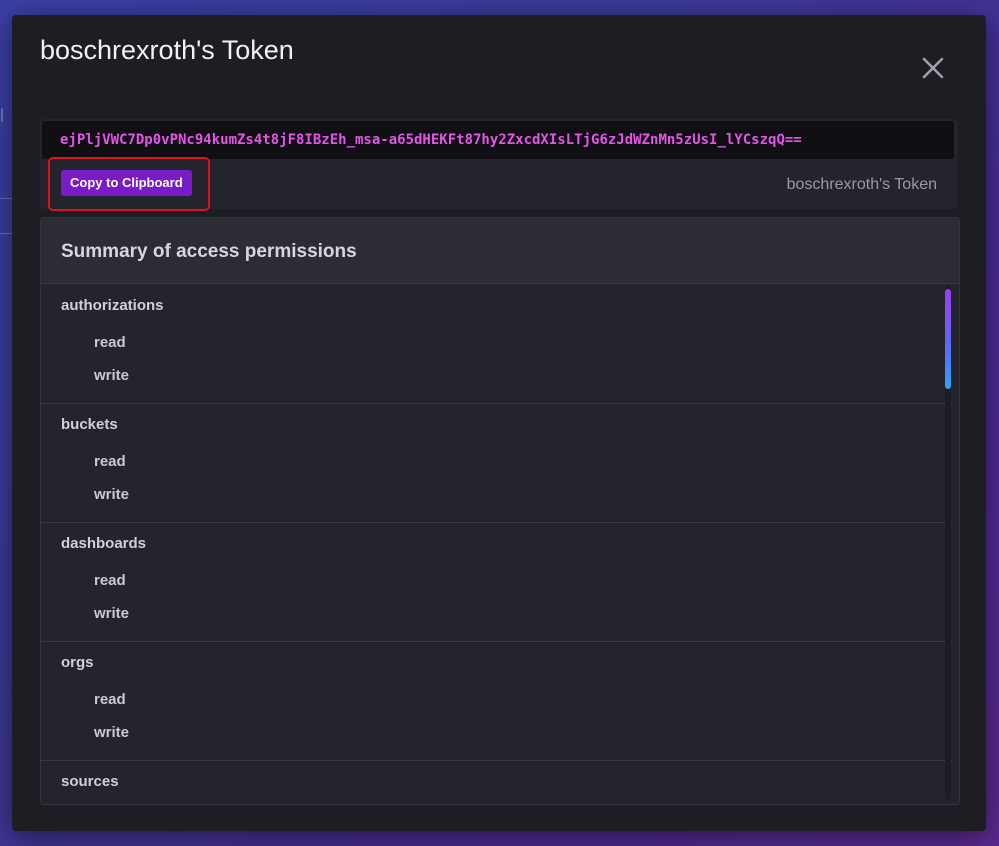  I want to click on modal-title: boschrexroth's Token, so click(167, 50).